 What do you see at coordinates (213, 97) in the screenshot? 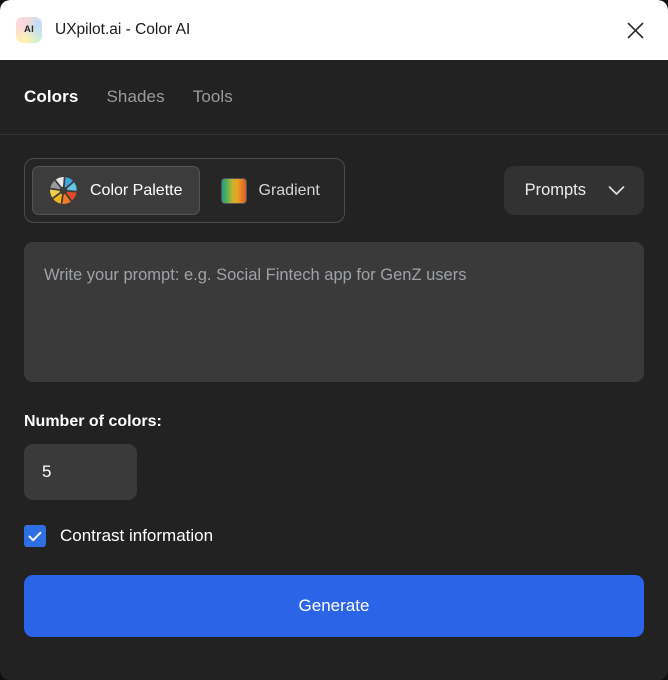
I see `tab-tools: Tools` at bounding box center [213, 97].